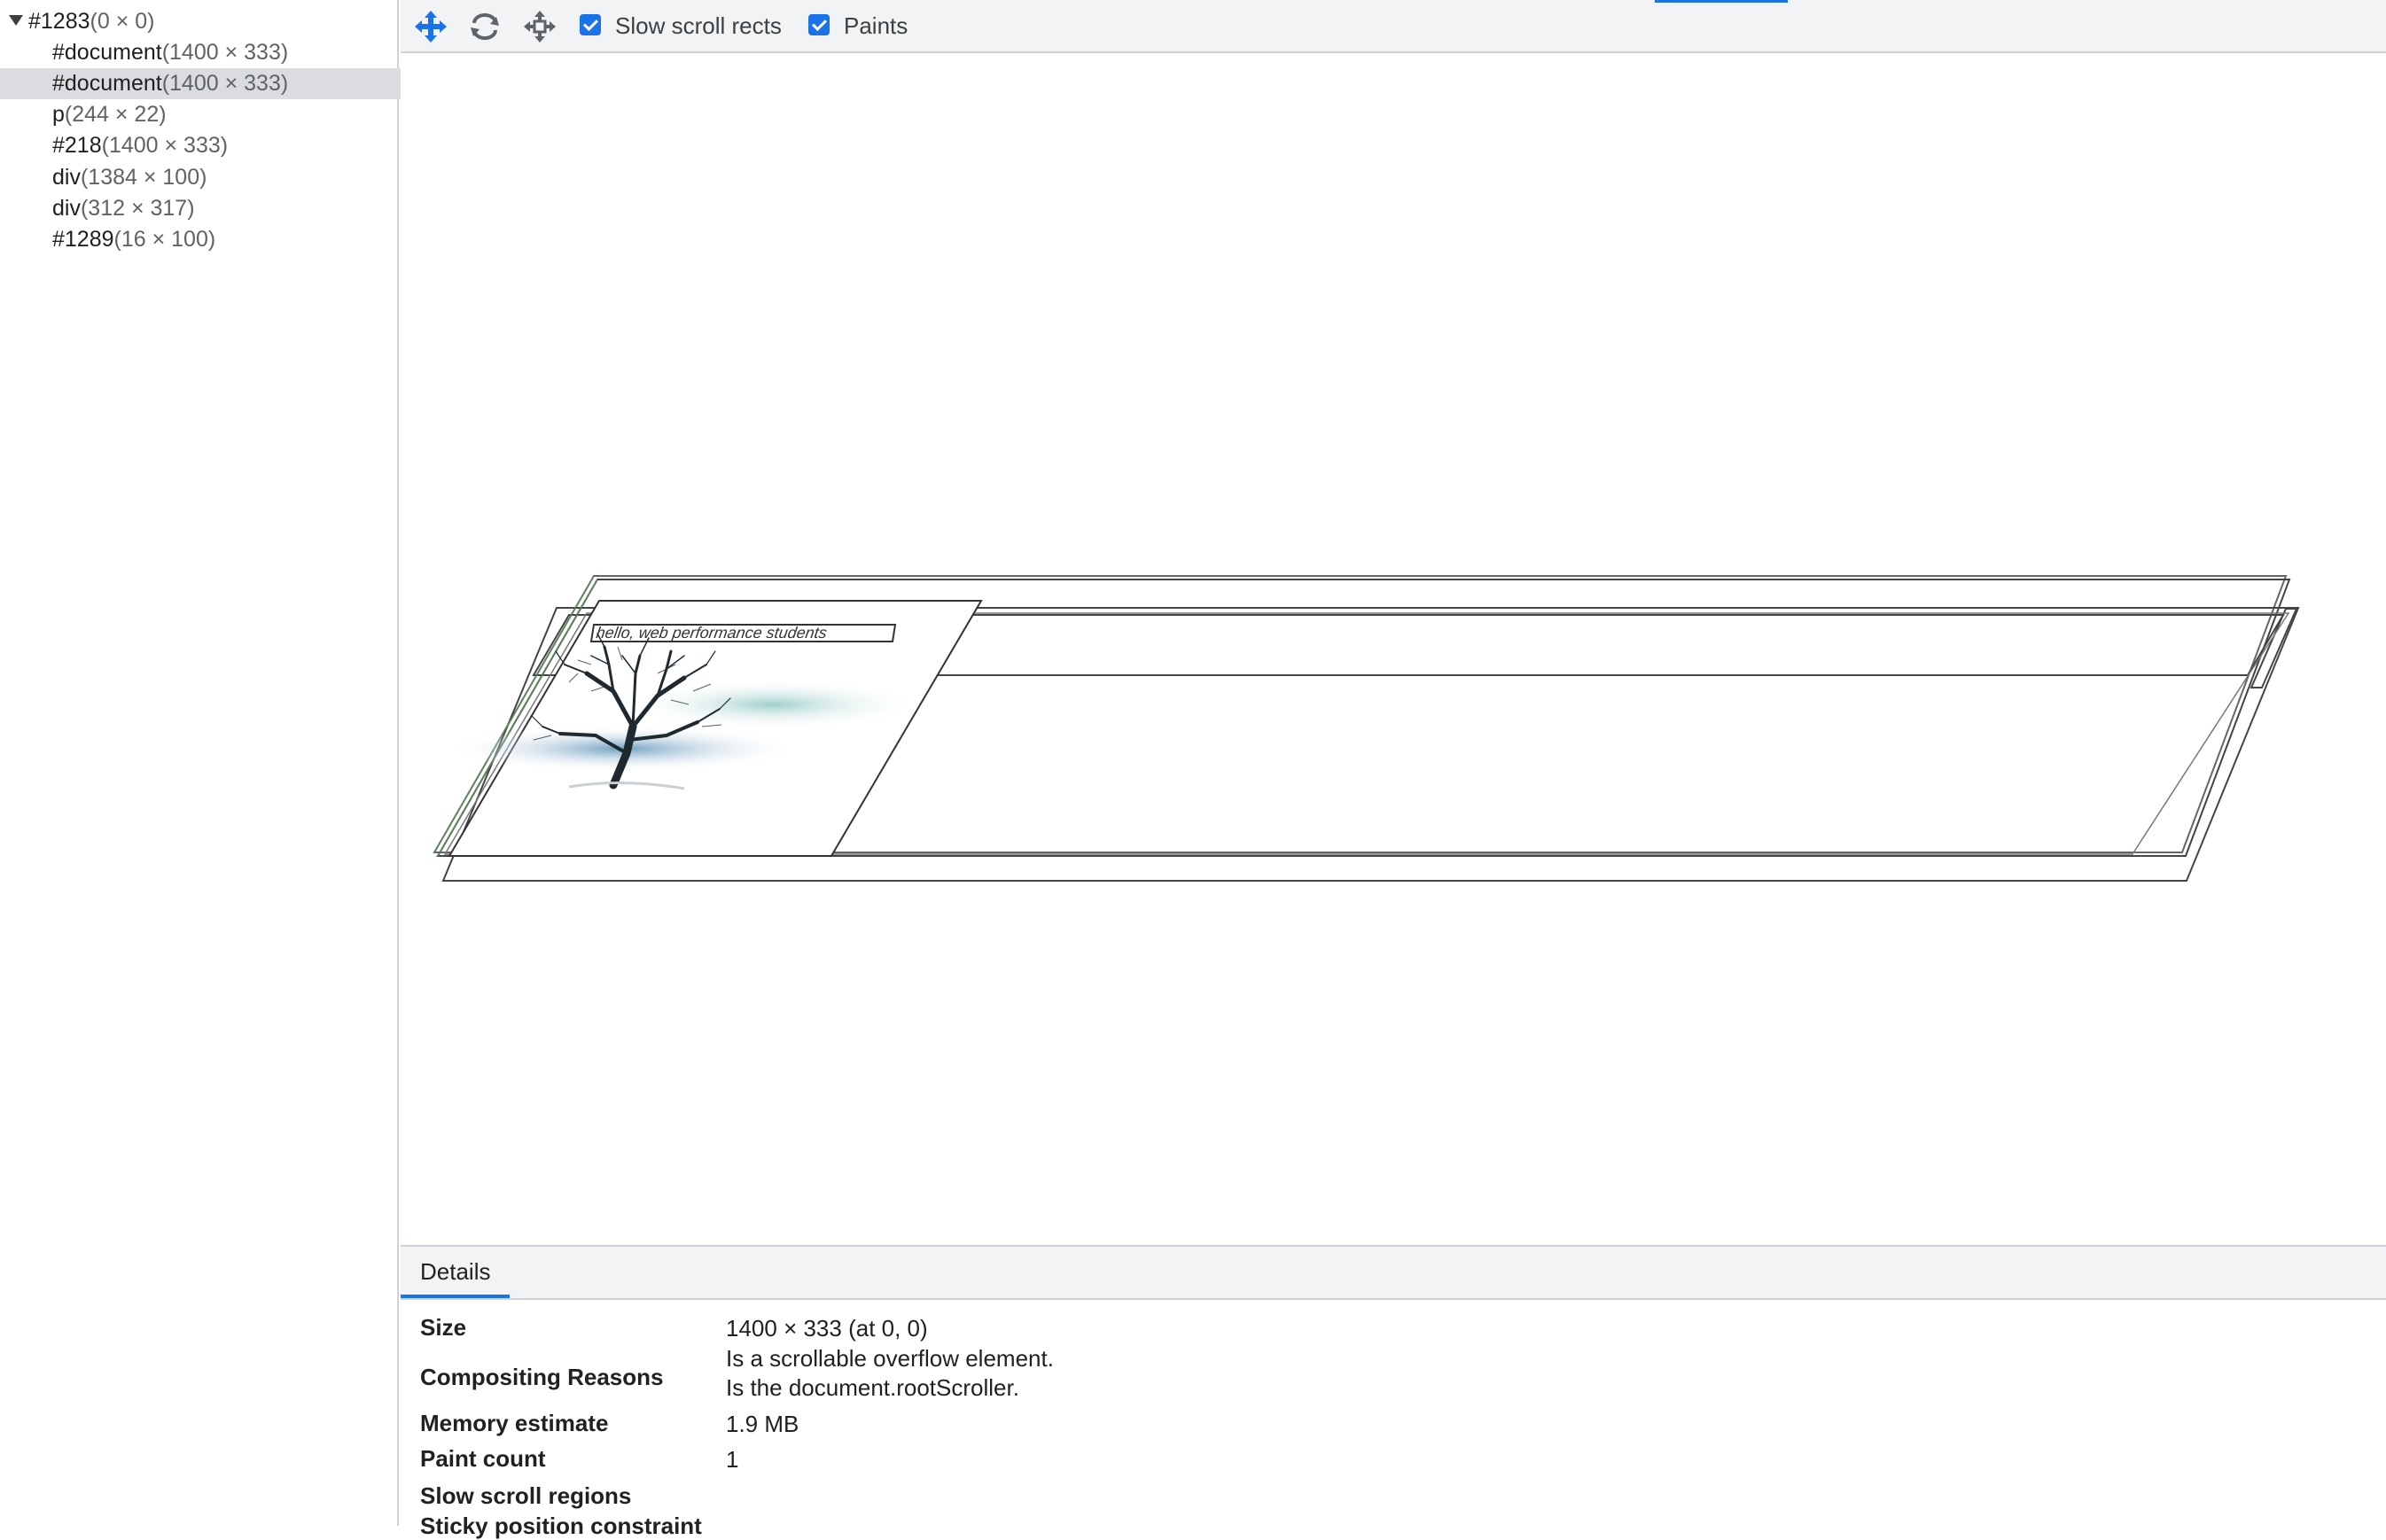  What do you see at coordinates (698, 26) in the screenshot?
I see `slow-scroll-rects-label: Slow scroll rects` at bounding box center [698, 26].